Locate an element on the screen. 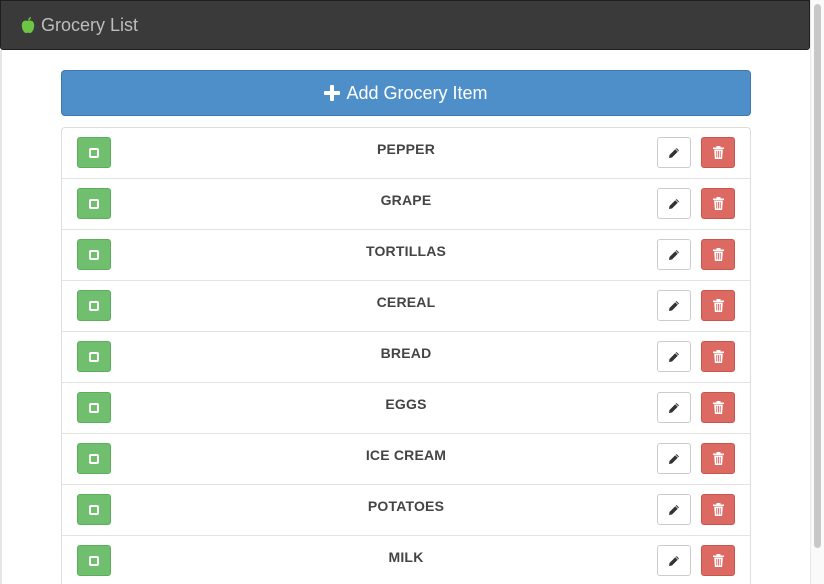  item-name: ICE CREAM is located at coordinates (406, 455).